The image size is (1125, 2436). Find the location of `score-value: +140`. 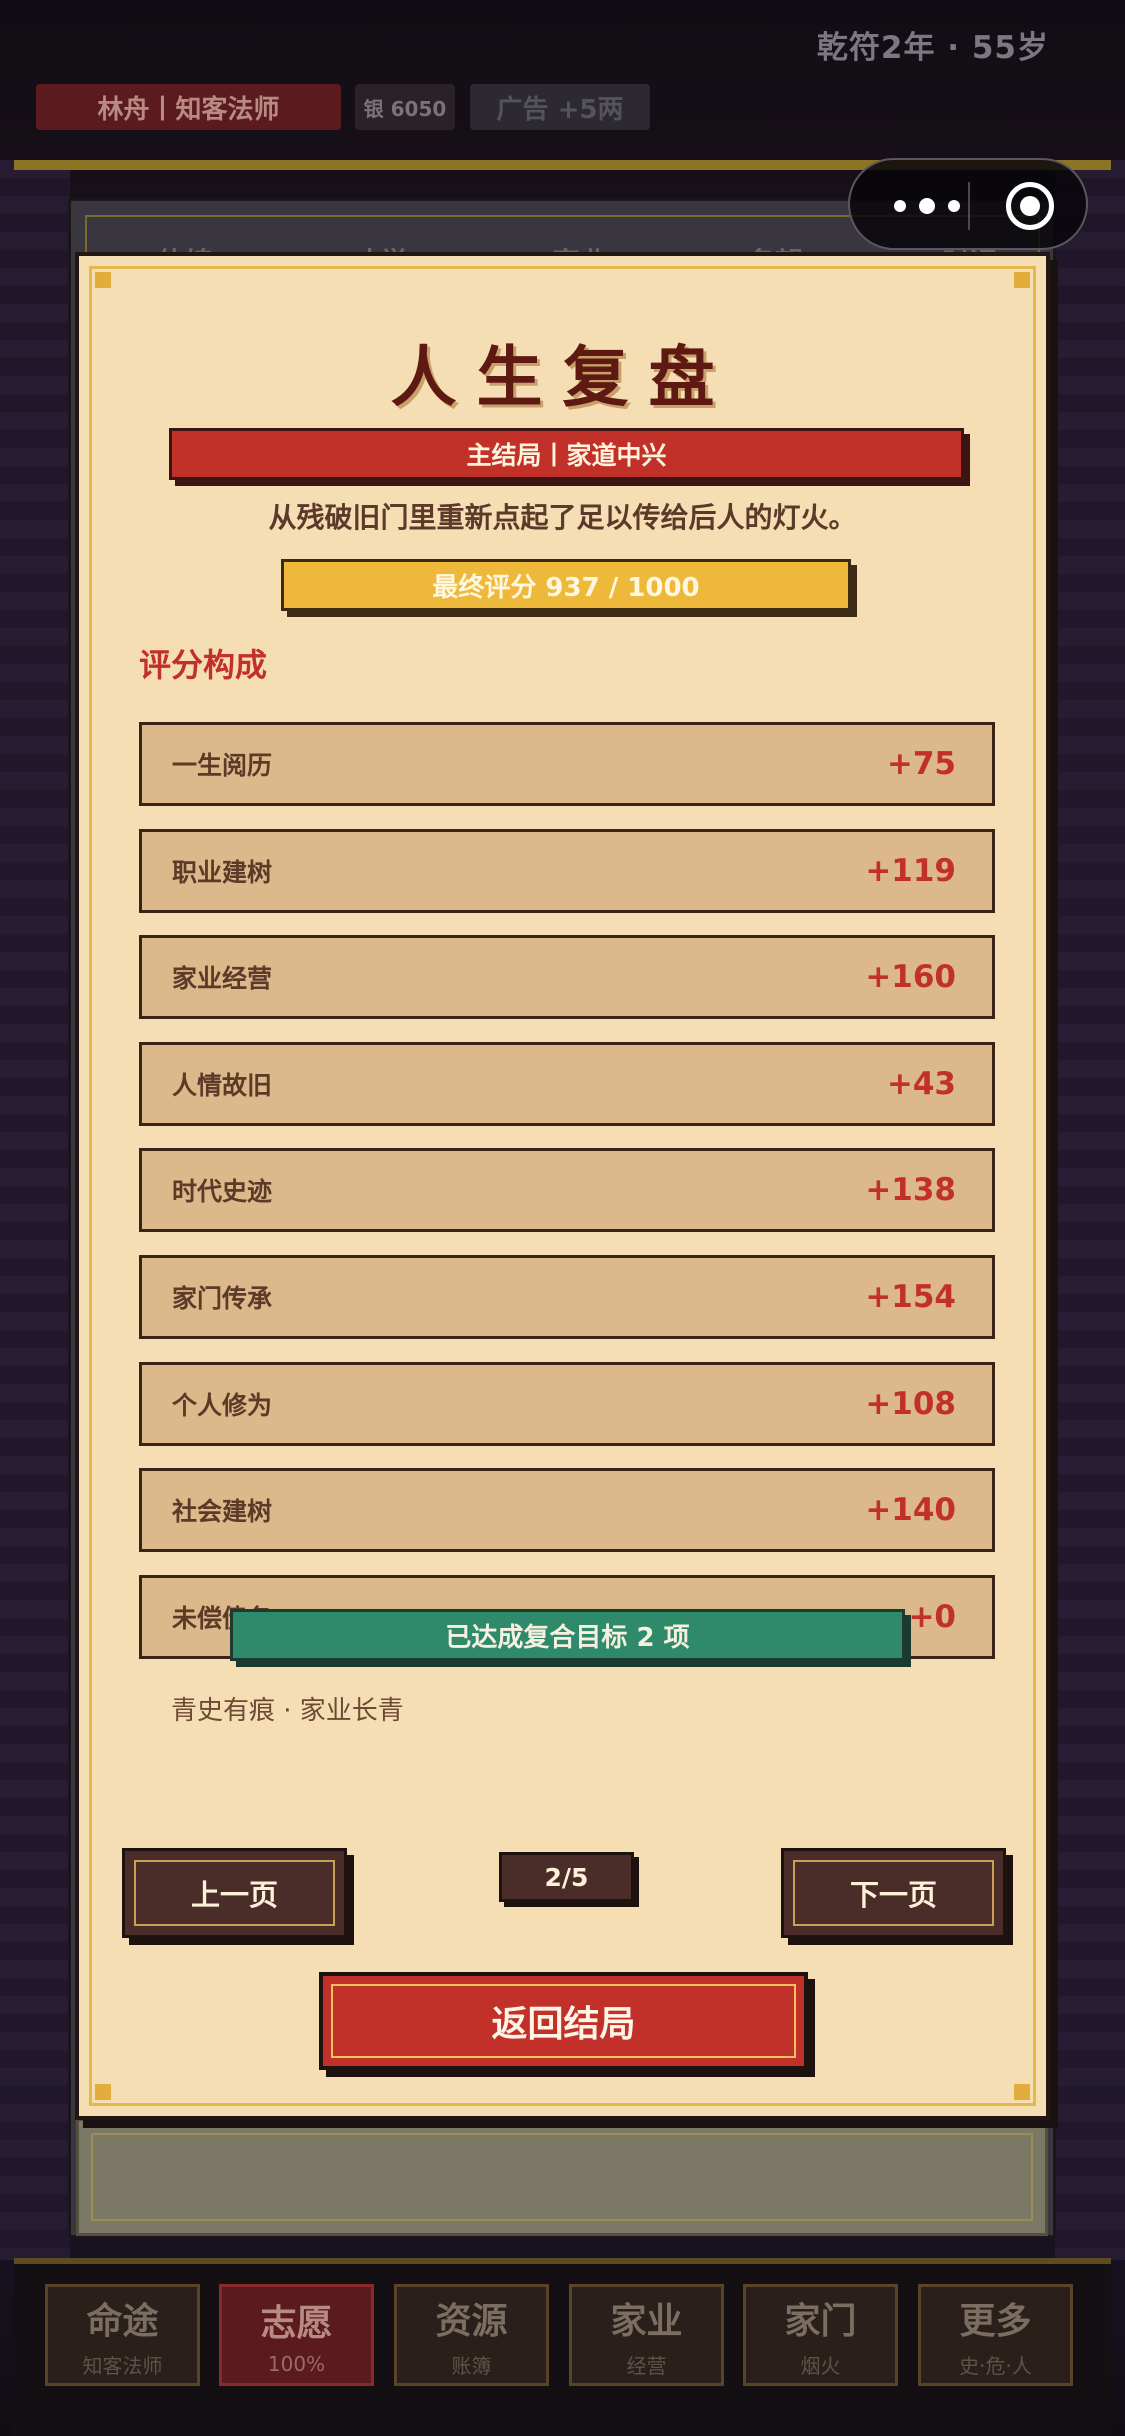

score-value: +140 is located at coordinates (910, 1510).